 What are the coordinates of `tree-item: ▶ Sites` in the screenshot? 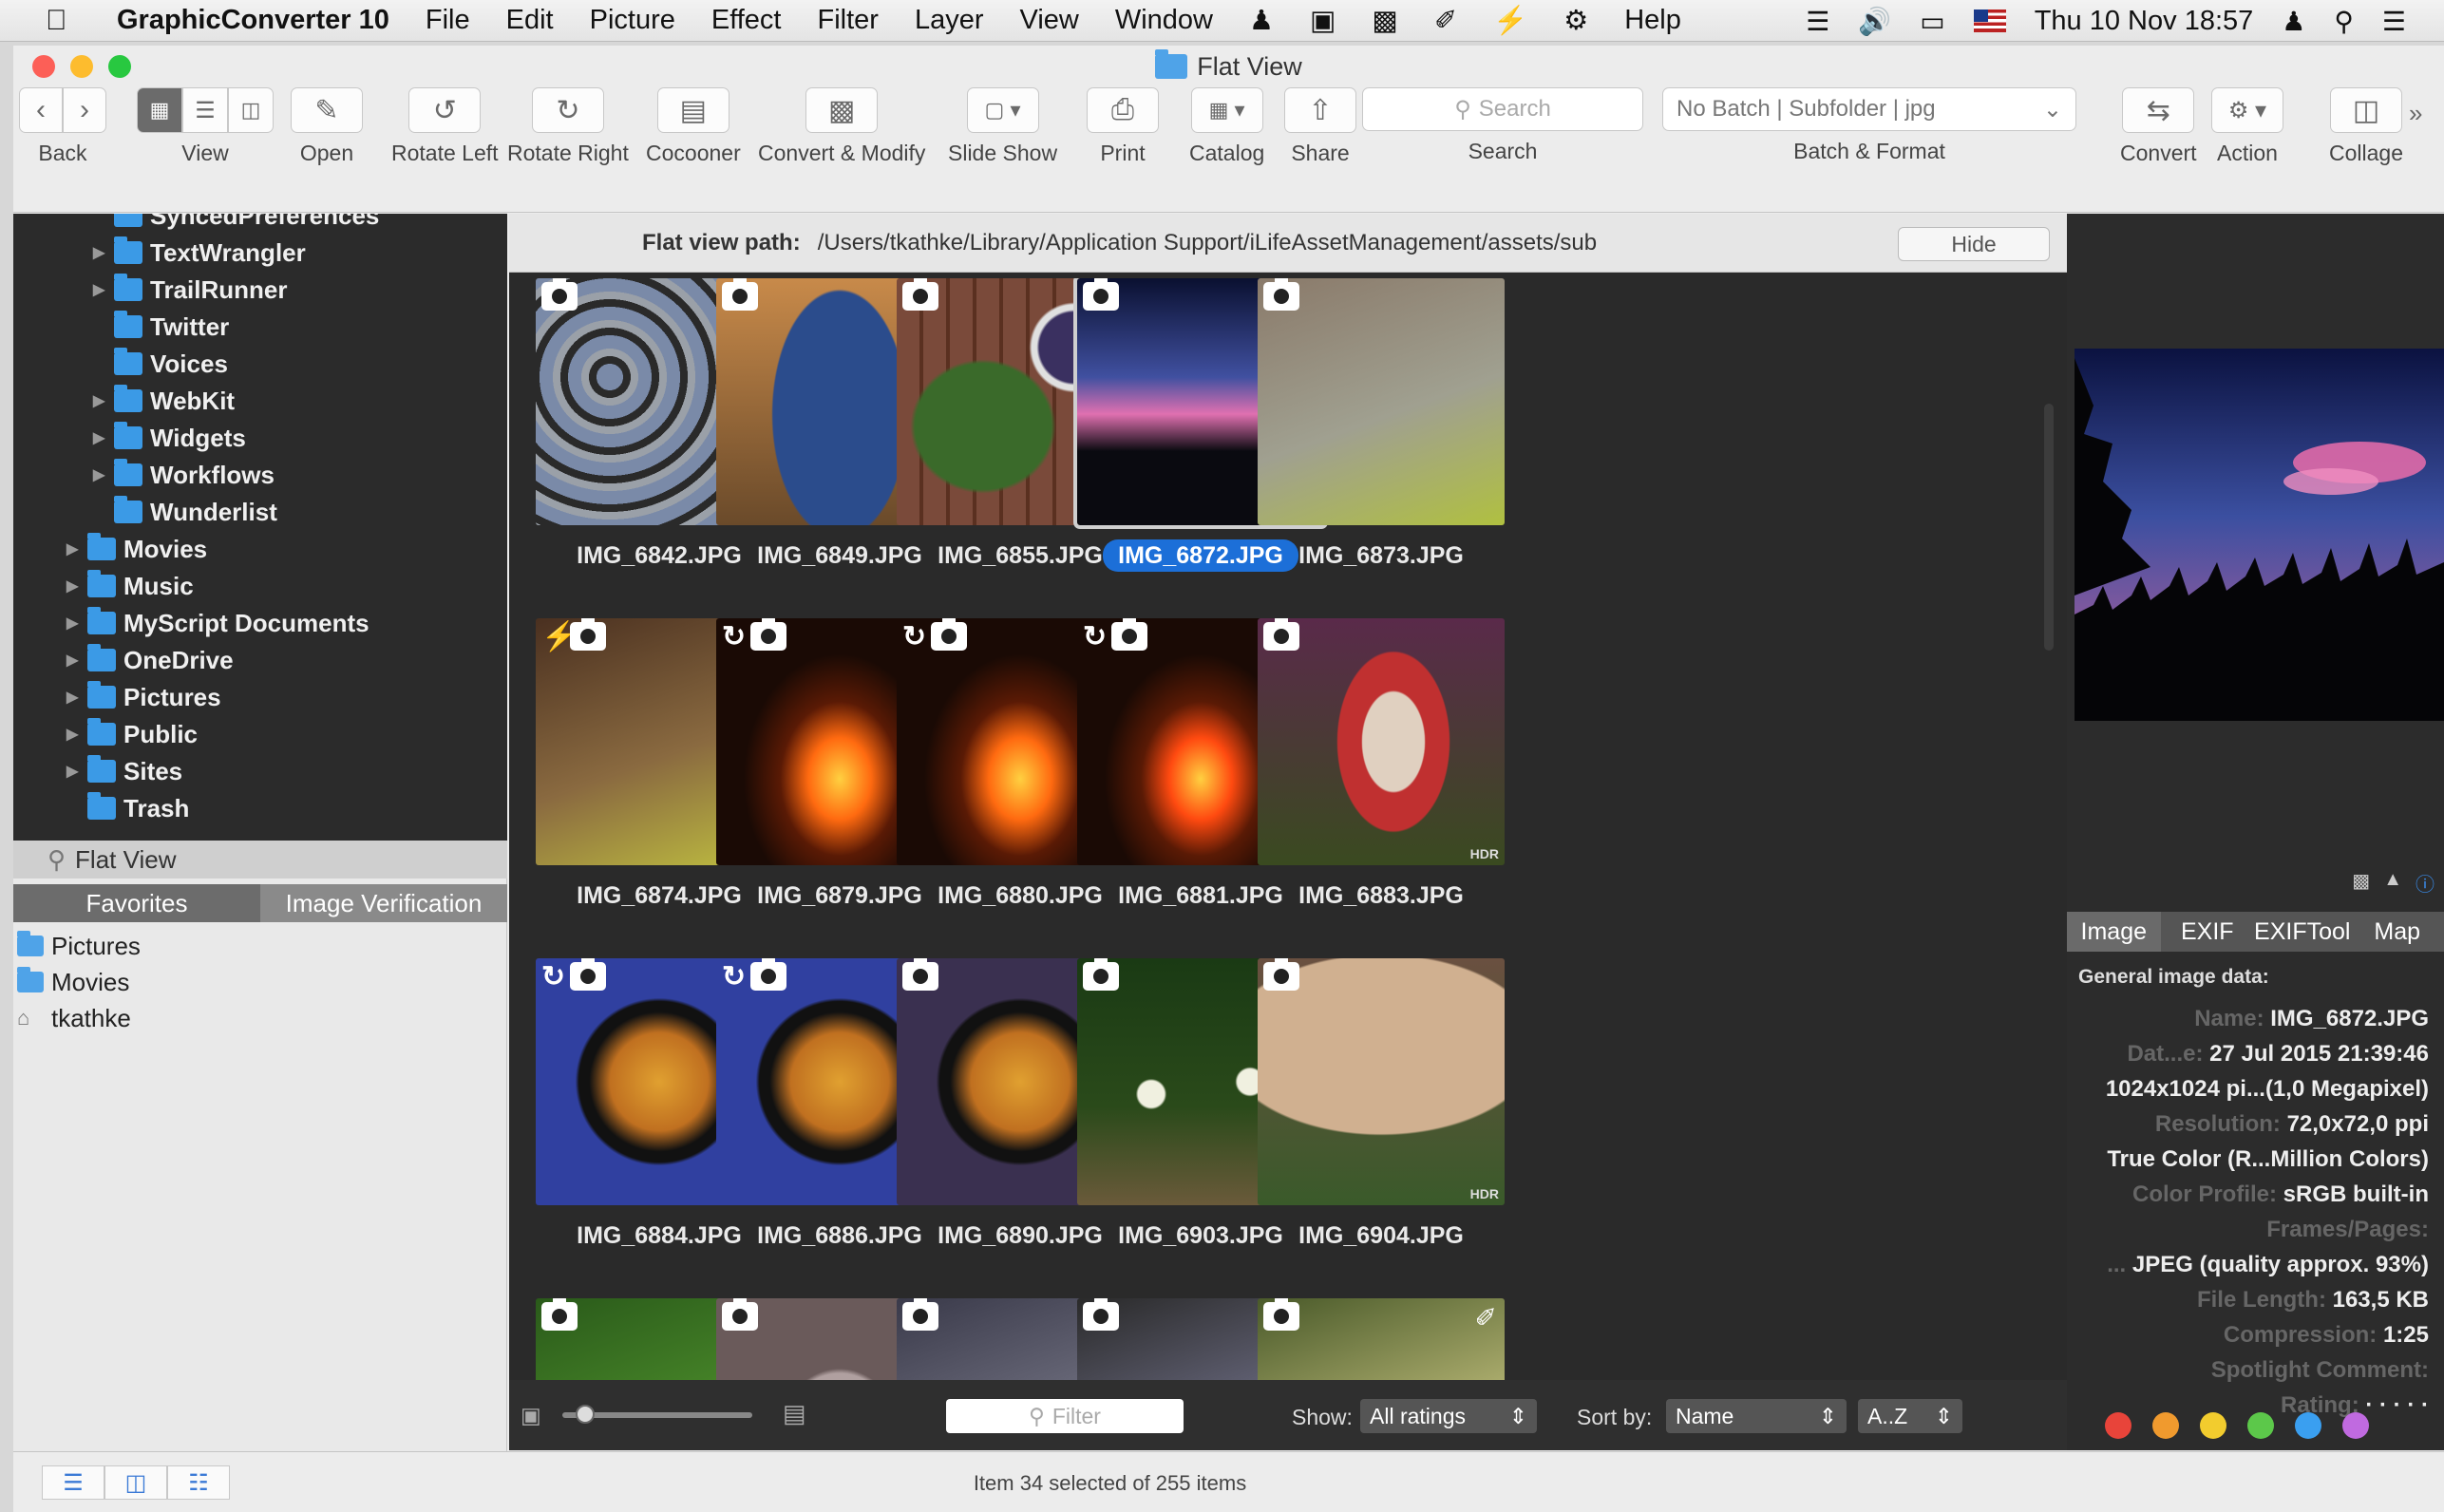 It's located at (124, 771).